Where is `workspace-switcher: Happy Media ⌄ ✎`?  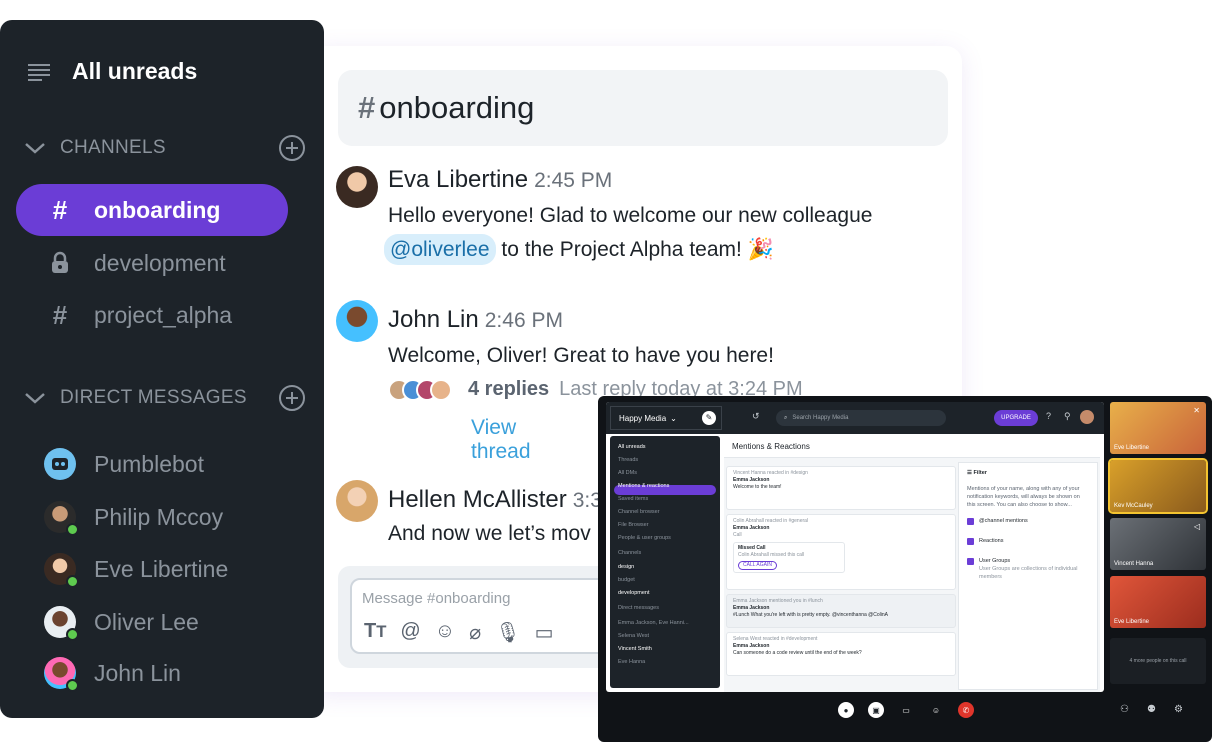
workspace-switcher: Happy Media ⌄ ✎ is located at coordinates (666, 418).